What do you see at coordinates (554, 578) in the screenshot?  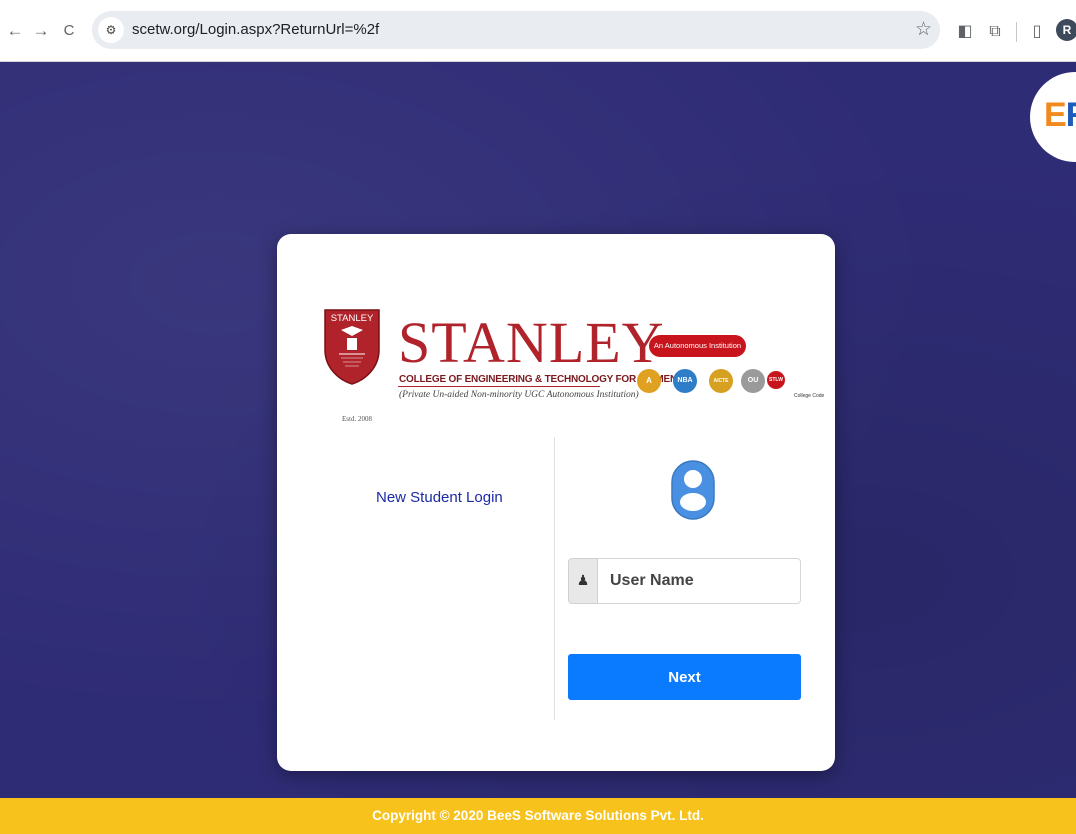 I see `card-divider` at bounding box center [554, 578].